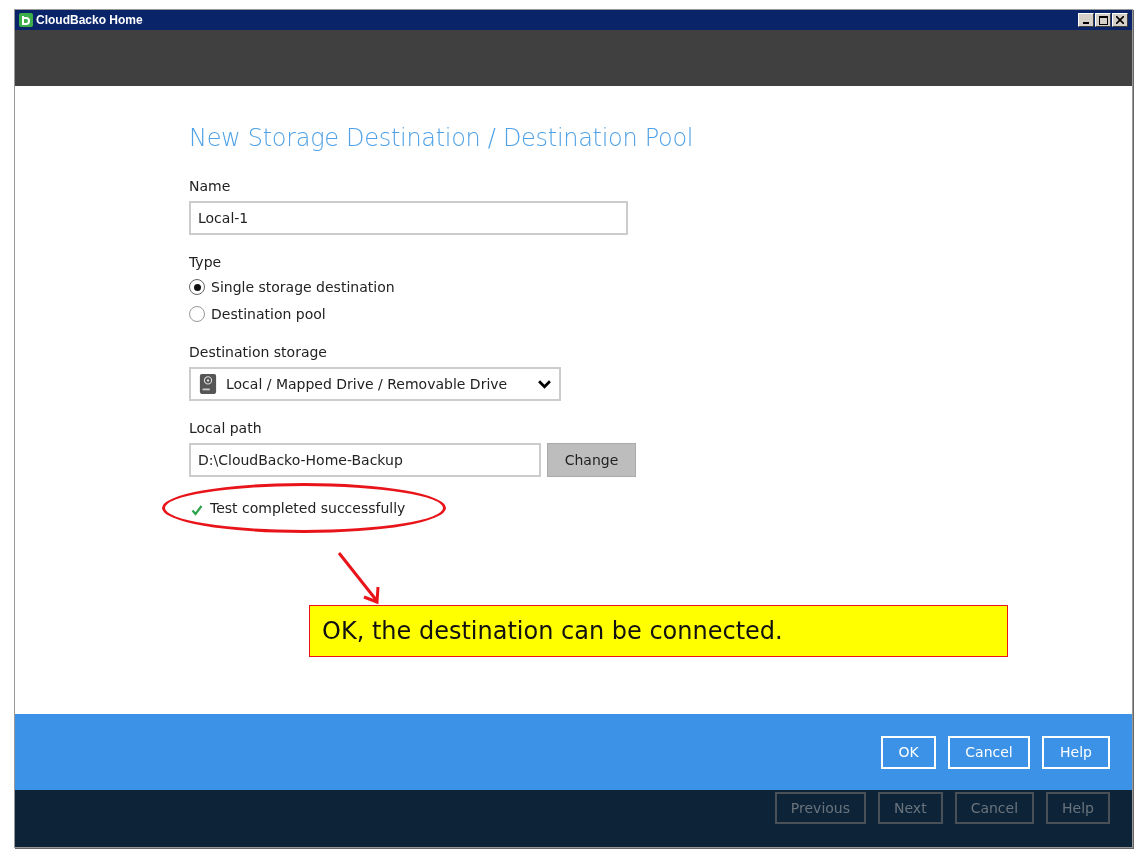 The width and height of the screenshot is (1147, 862). I want to click on drive-icon, so click(208, 384).